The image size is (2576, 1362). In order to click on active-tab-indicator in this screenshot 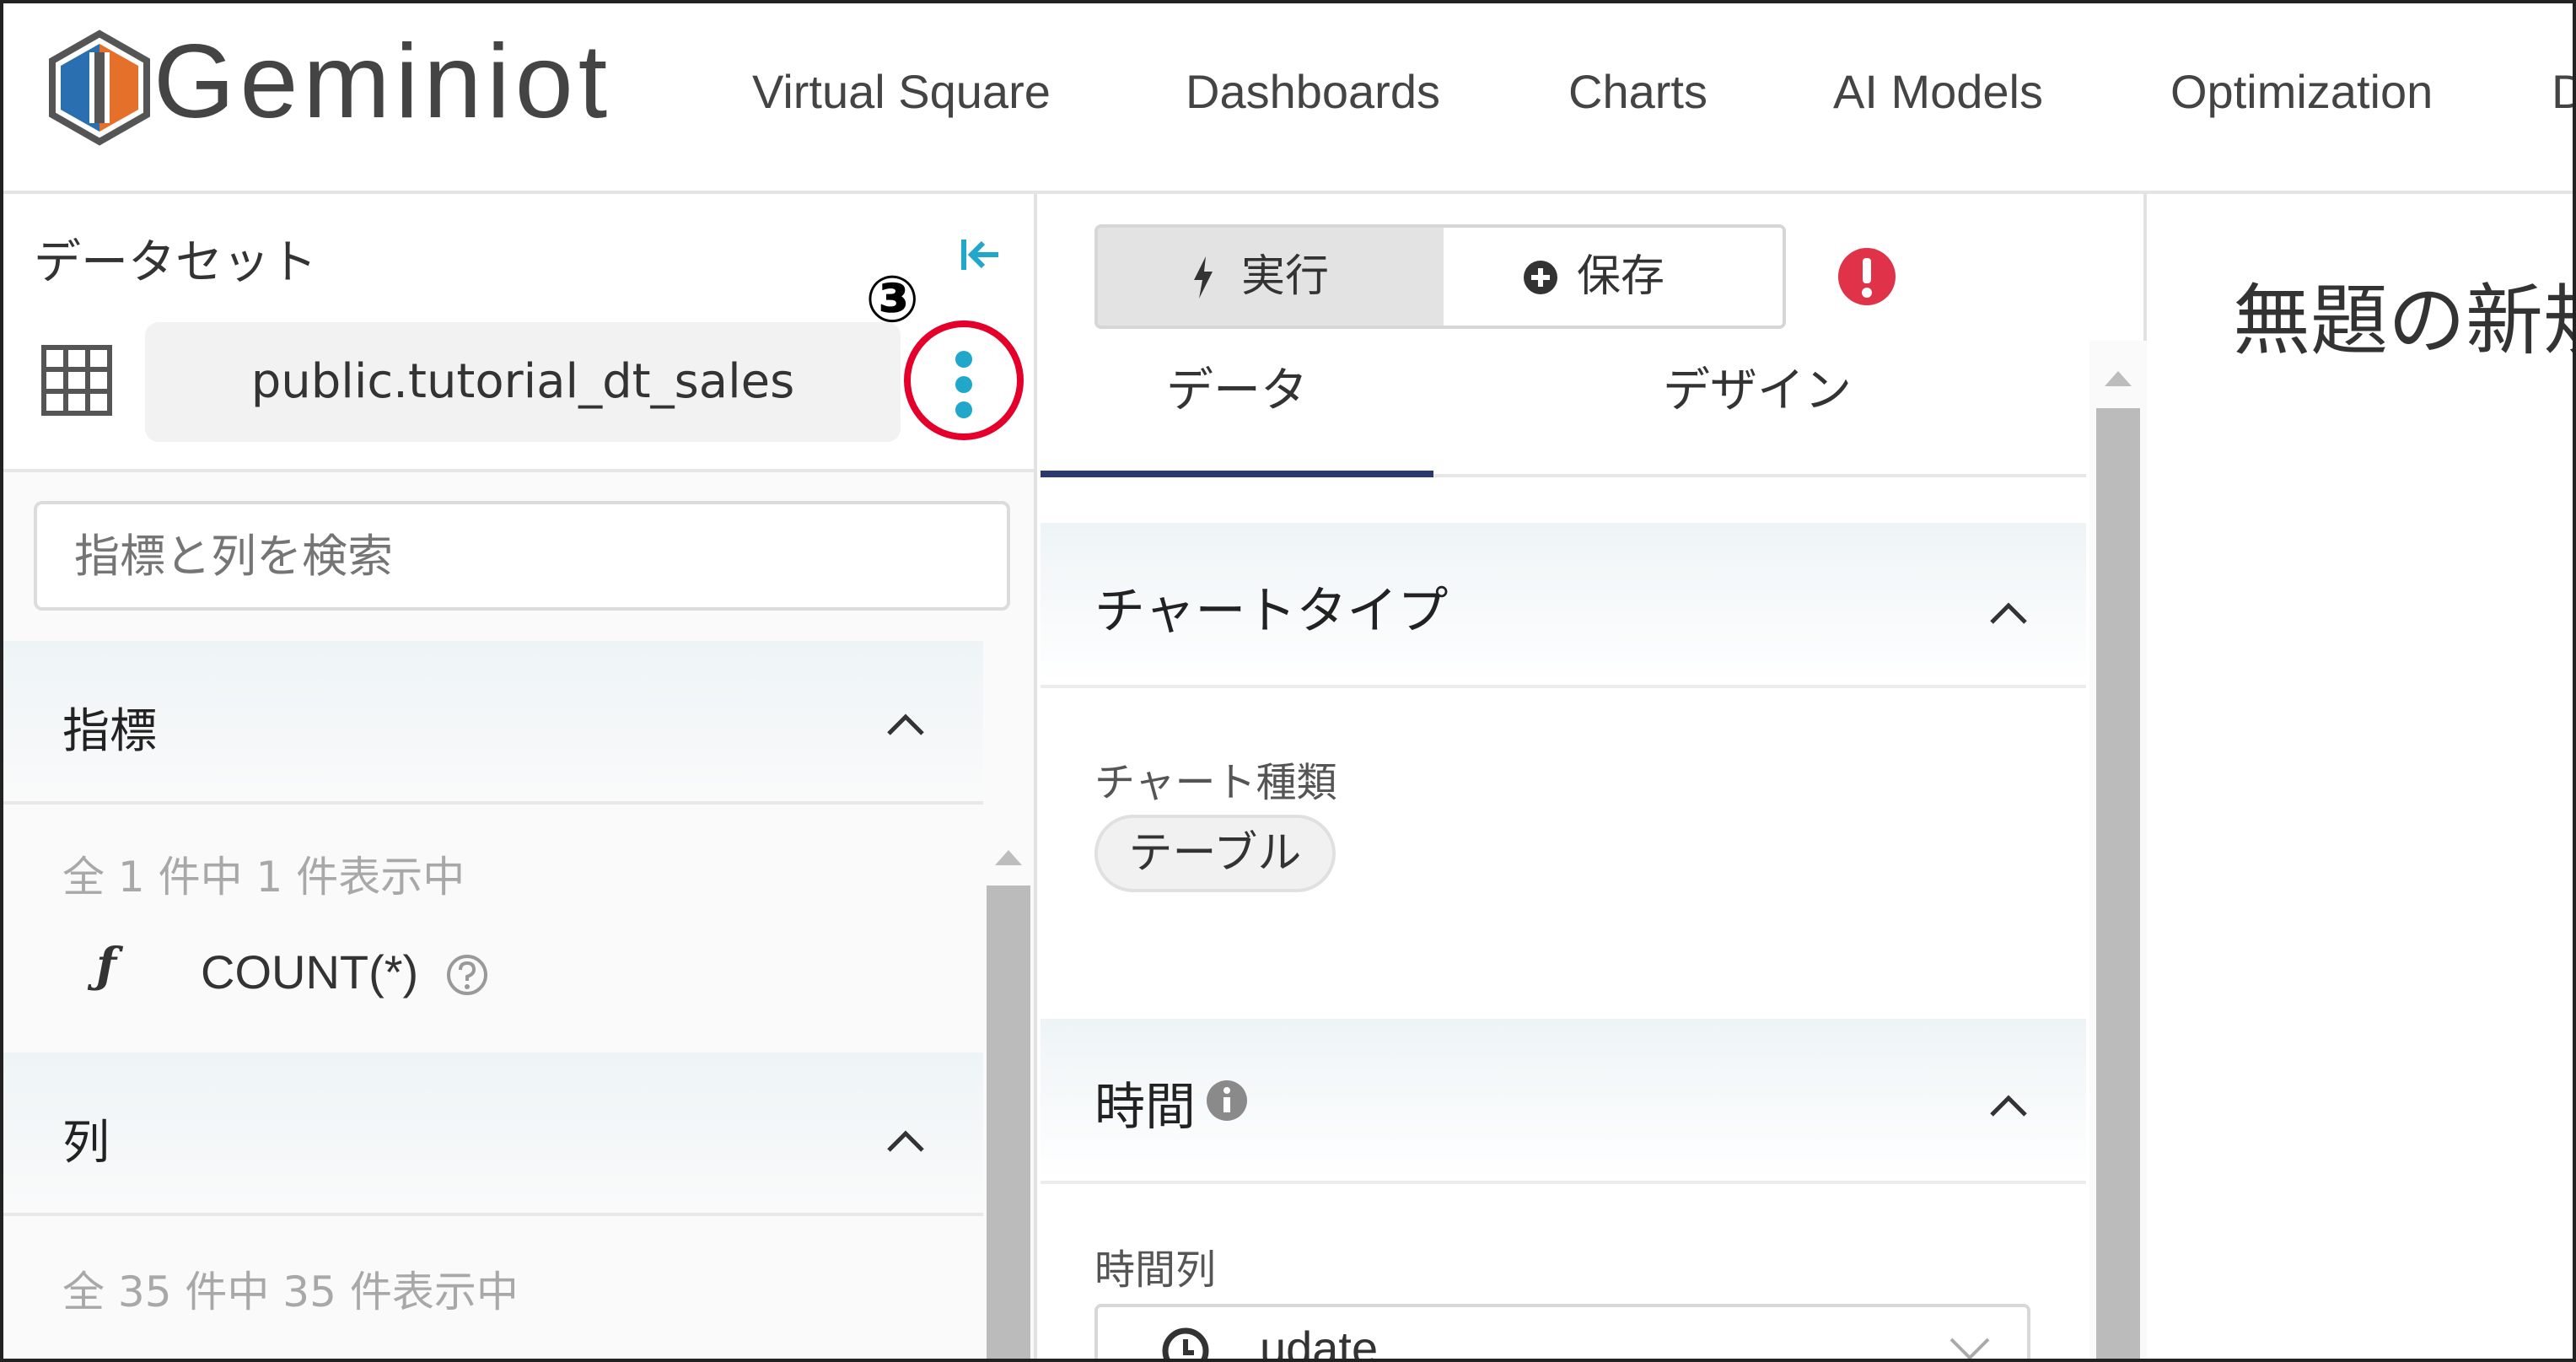, I will do `click(1237, 474)`.